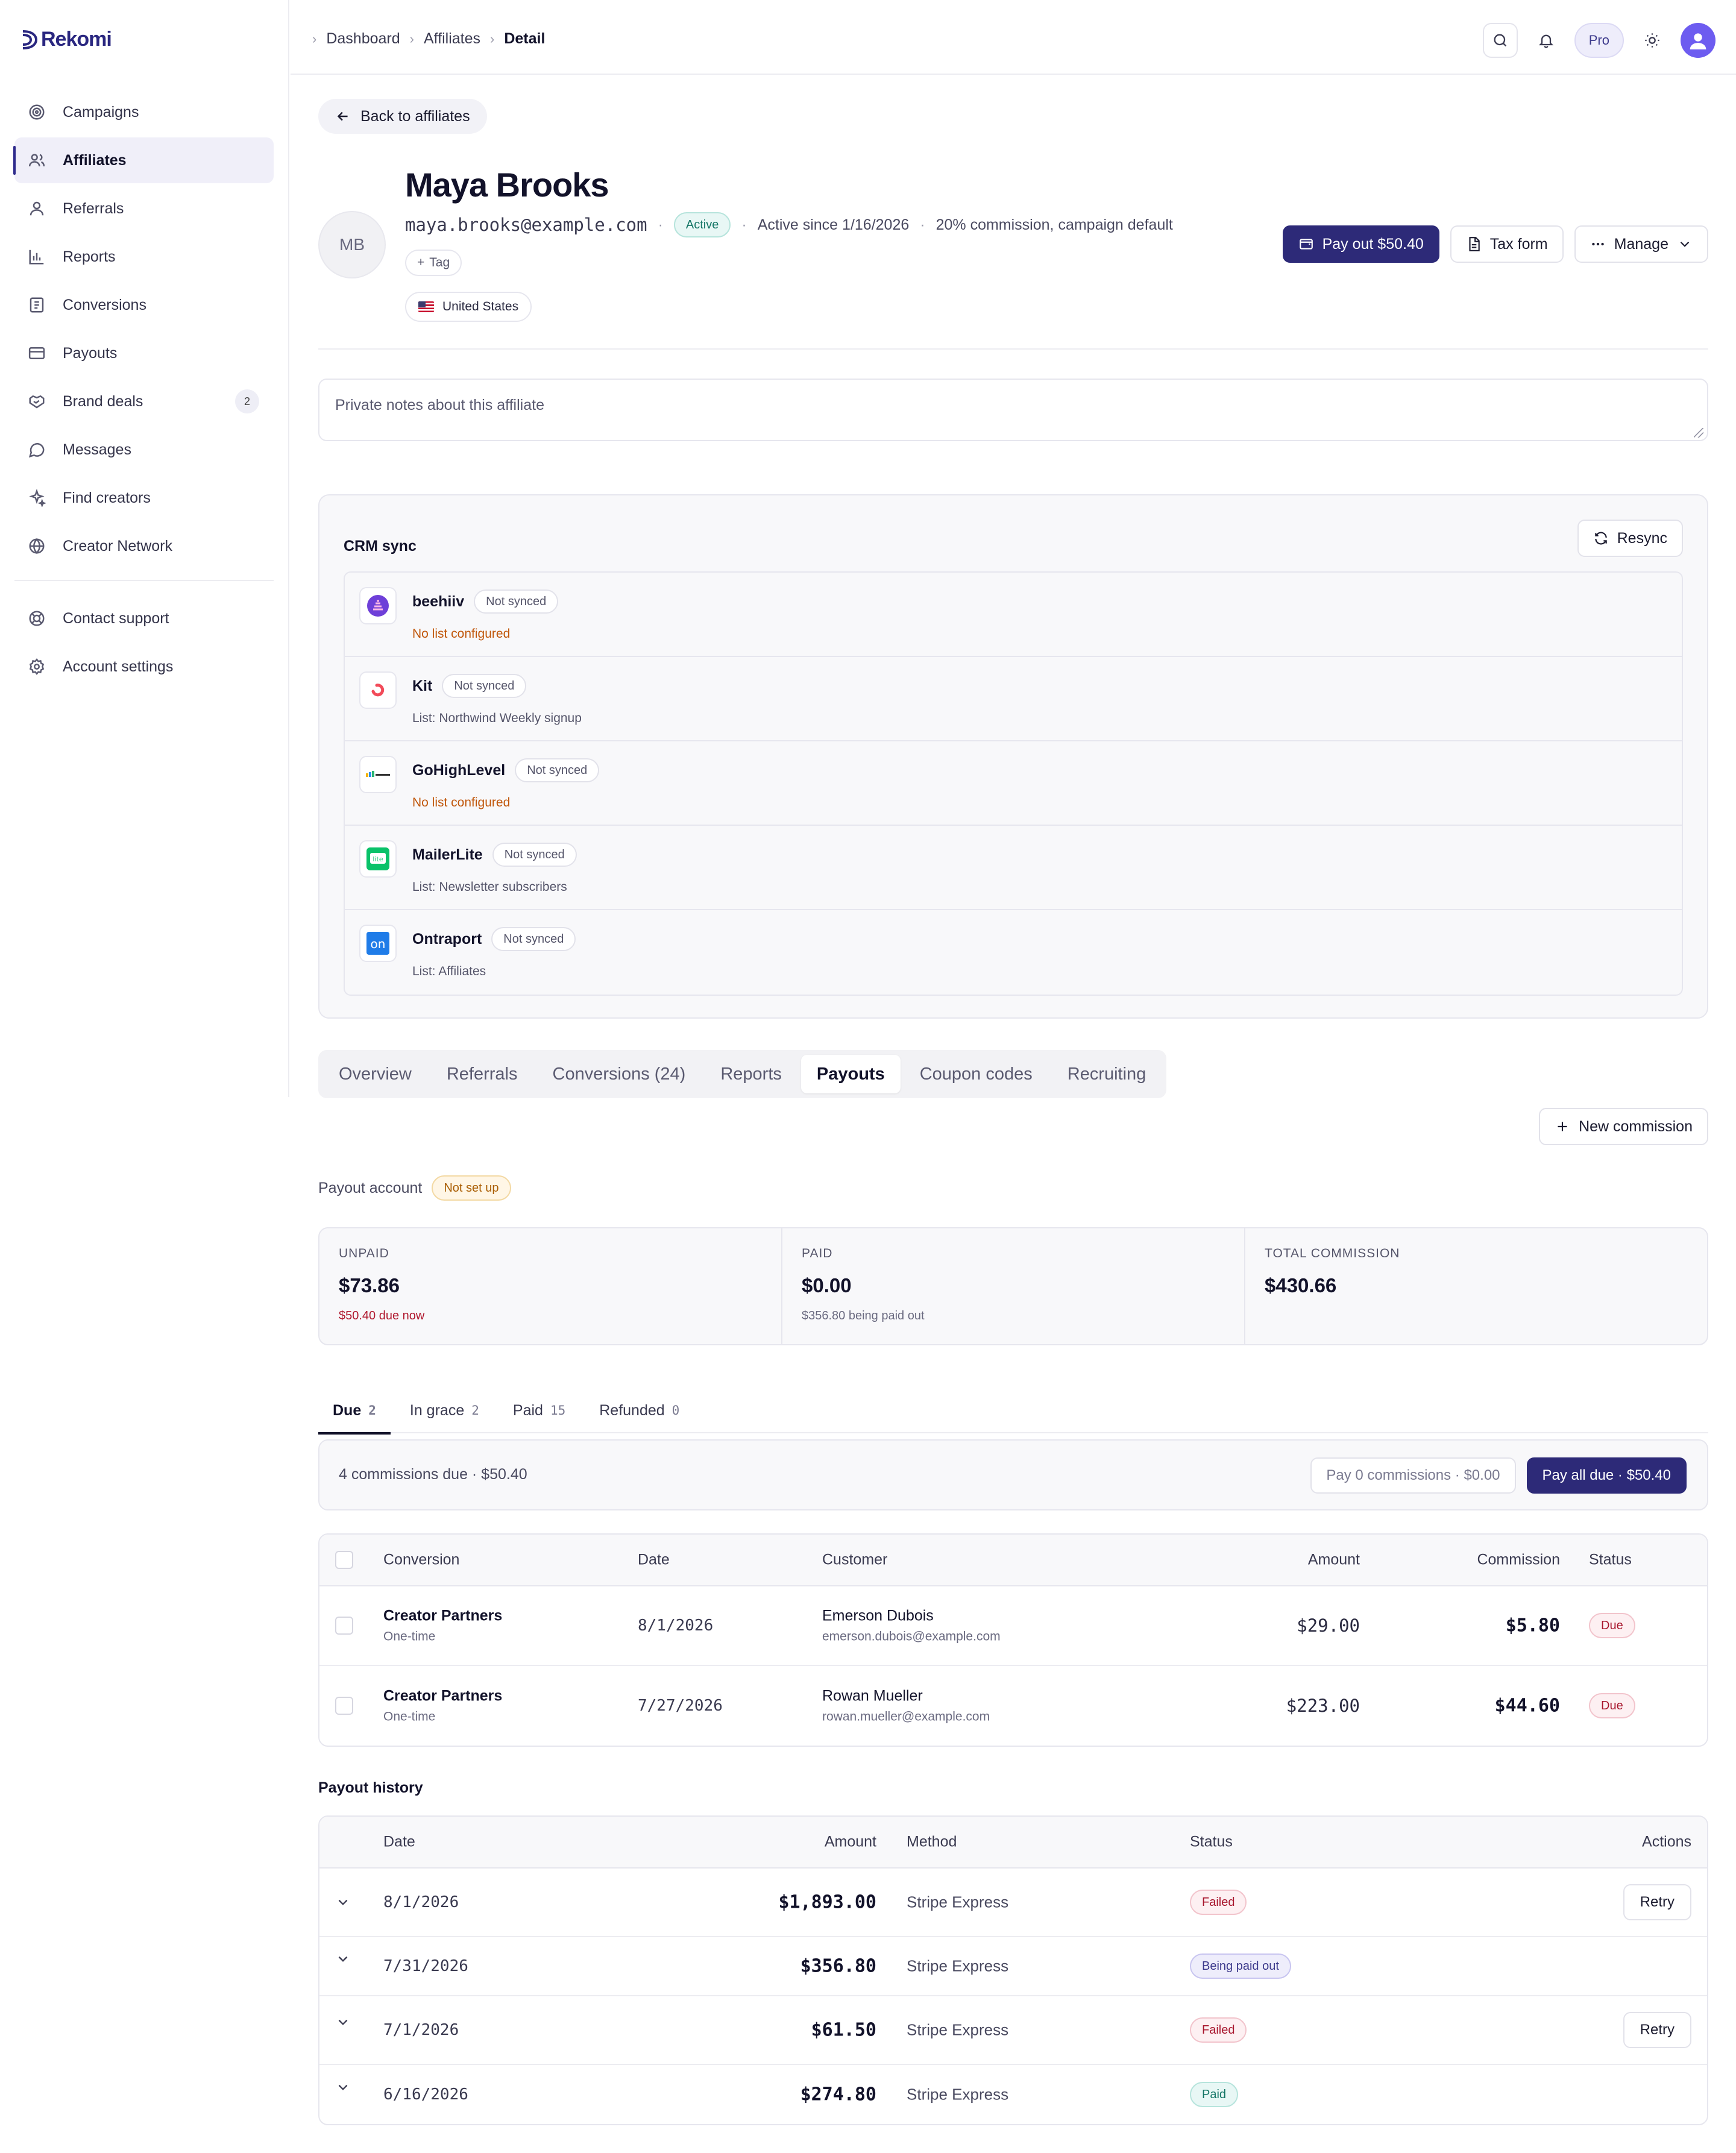  I want to click on stat-total-commission: TOTAL COMMISSION $430.66, so click(1476, 1286).